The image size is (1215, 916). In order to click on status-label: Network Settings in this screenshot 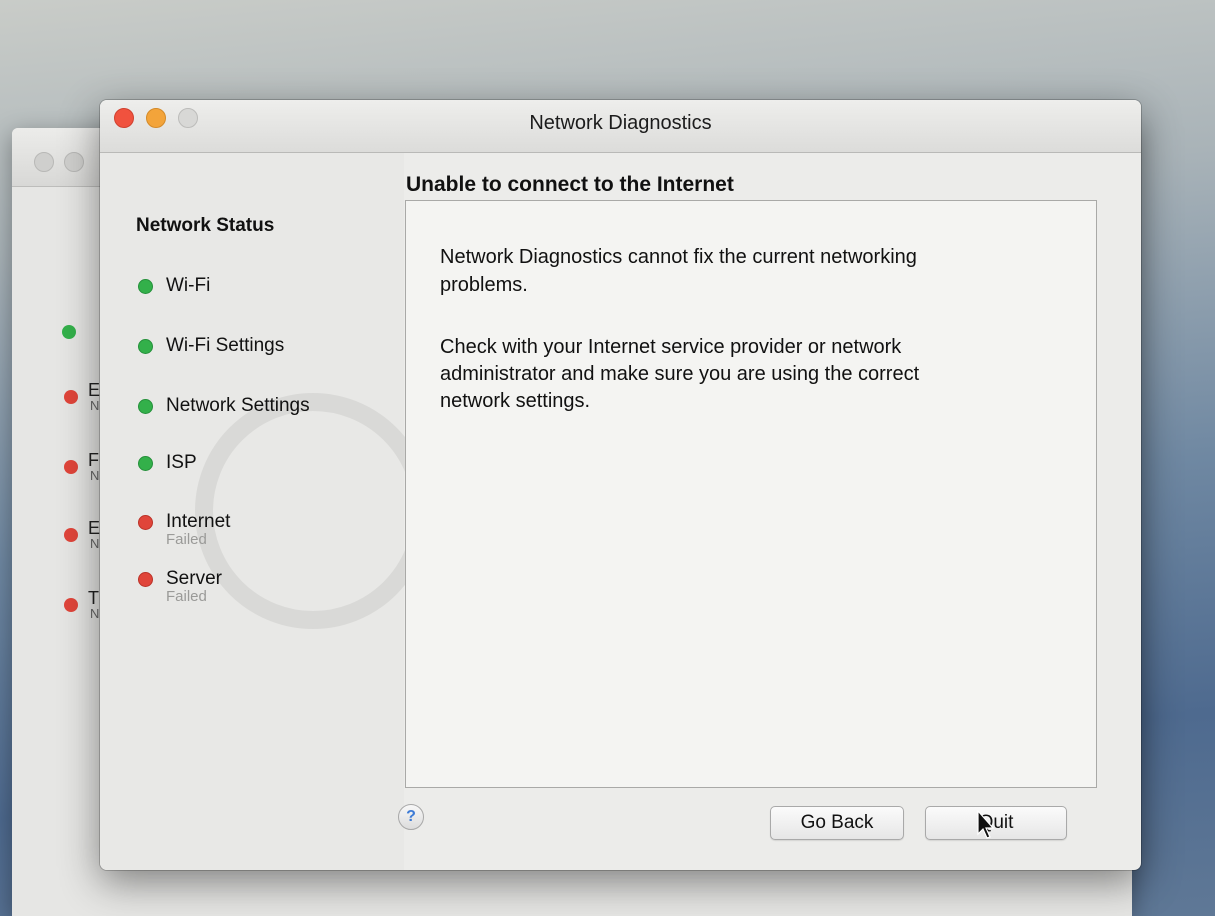, I will do `click(238, 405)`.